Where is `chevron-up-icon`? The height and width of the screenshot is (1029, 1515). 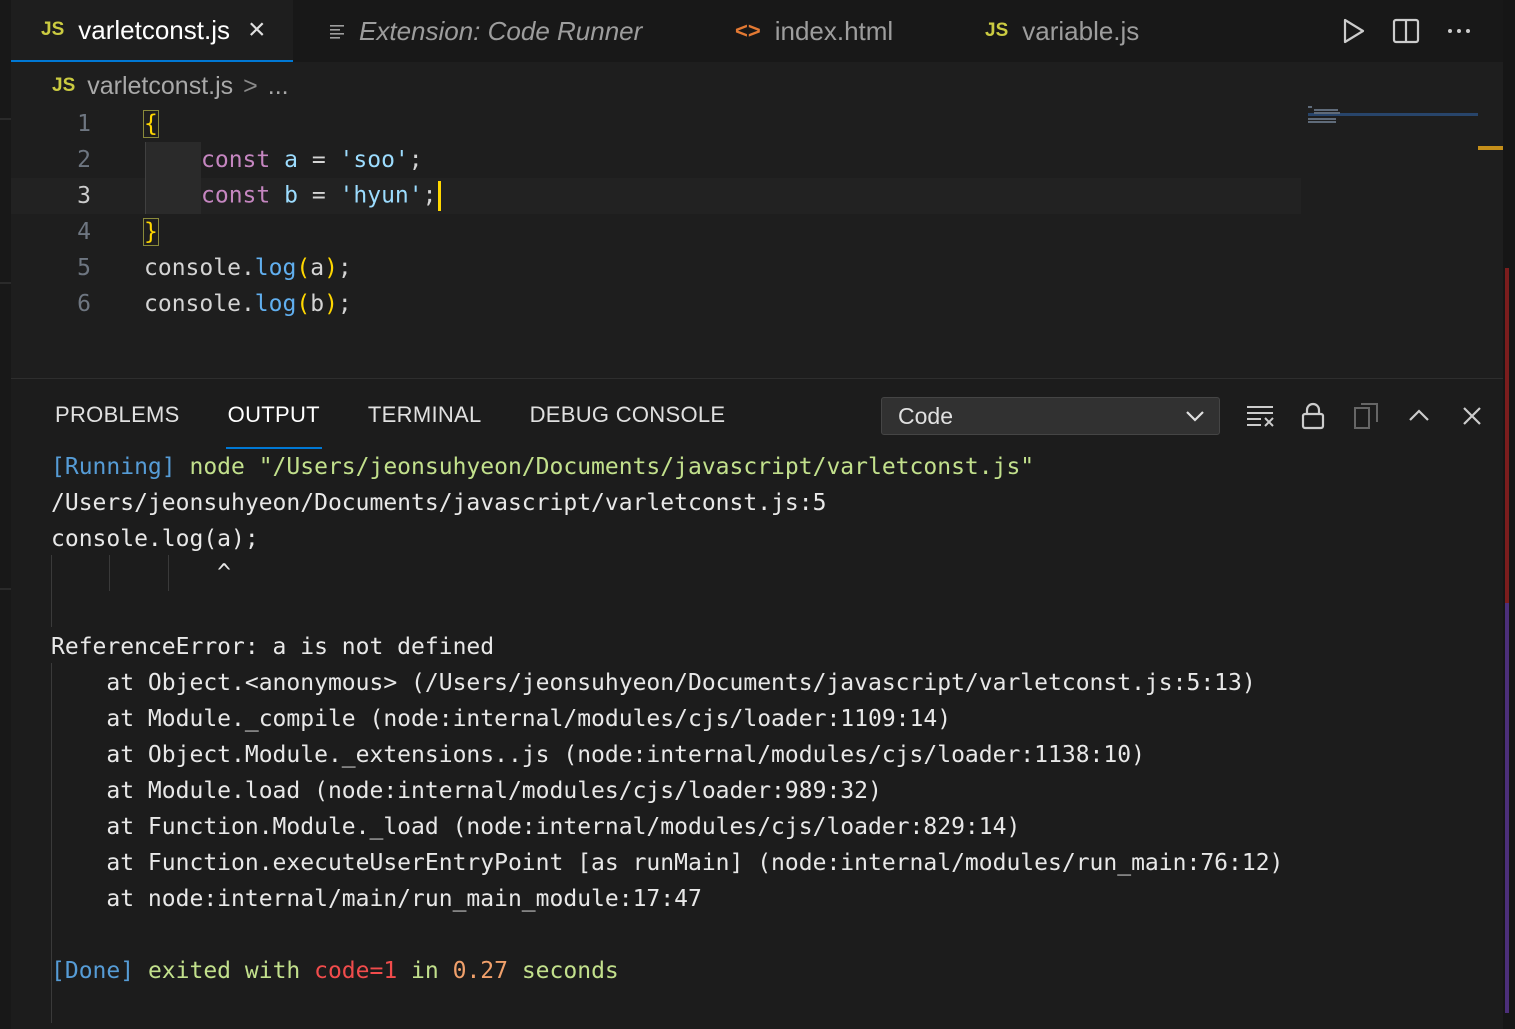 chevron-up-icon is located at coordinates (1418, 415).